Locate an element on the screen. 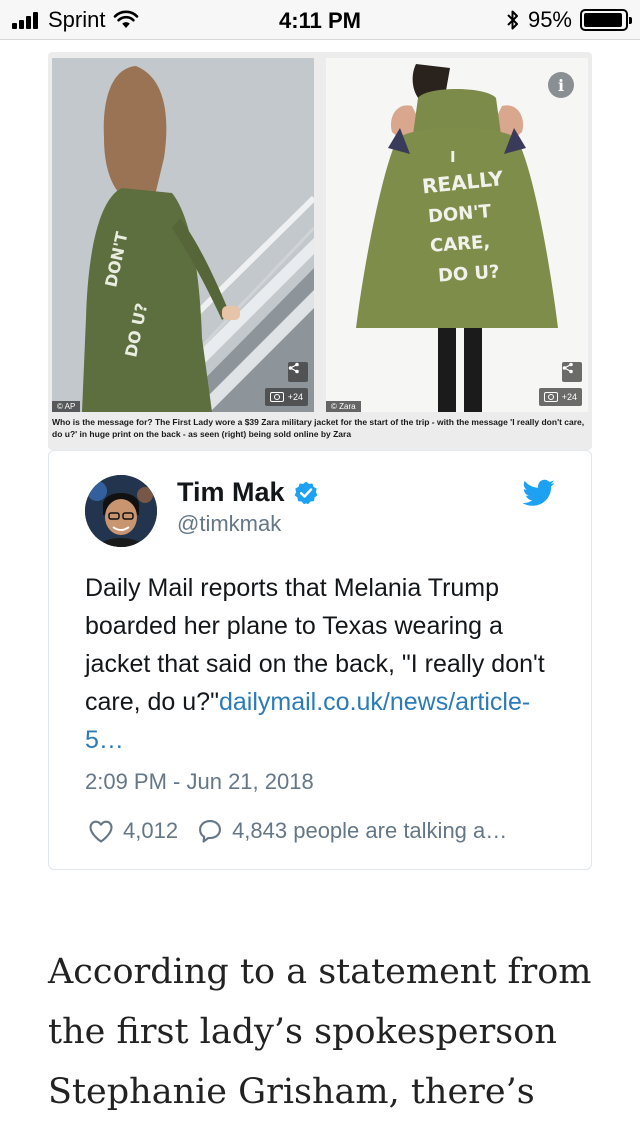 The image size is (640, 1136). photo-right-illustration: I REALLY DON'T CARE, DO U? is located at coordinates (457, 235).